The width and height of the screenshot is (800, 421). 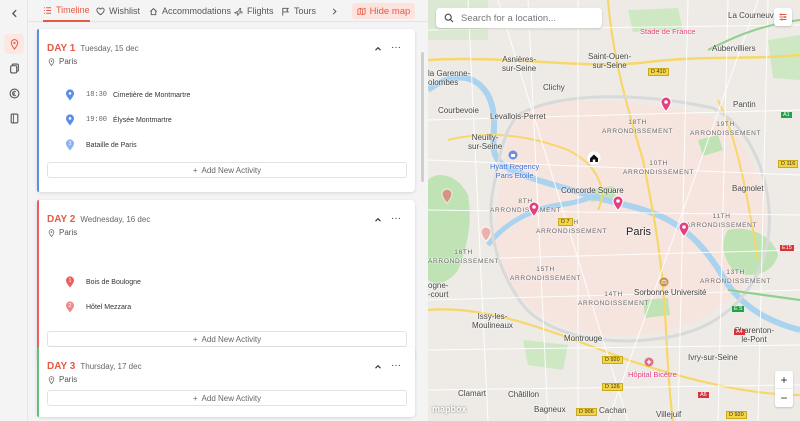 I want to click on map-label: Montrouge, so click(x=583, y=338).